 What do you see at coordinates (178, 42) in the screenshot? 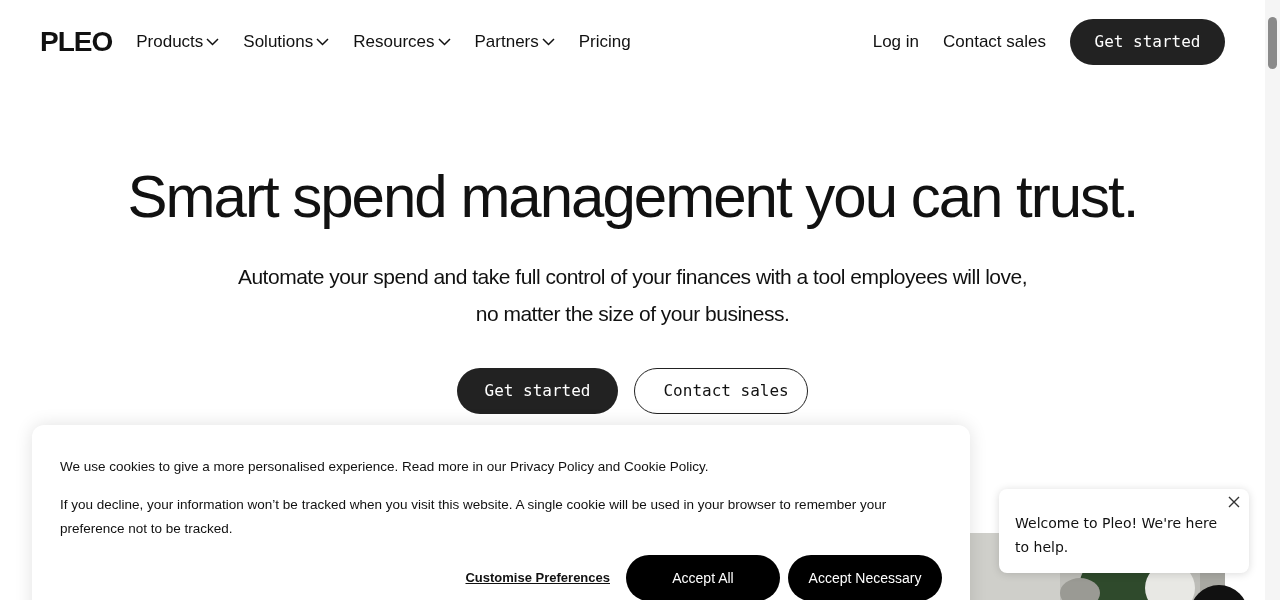
I see `nav-link: Products` at bounding box center [178, 42].